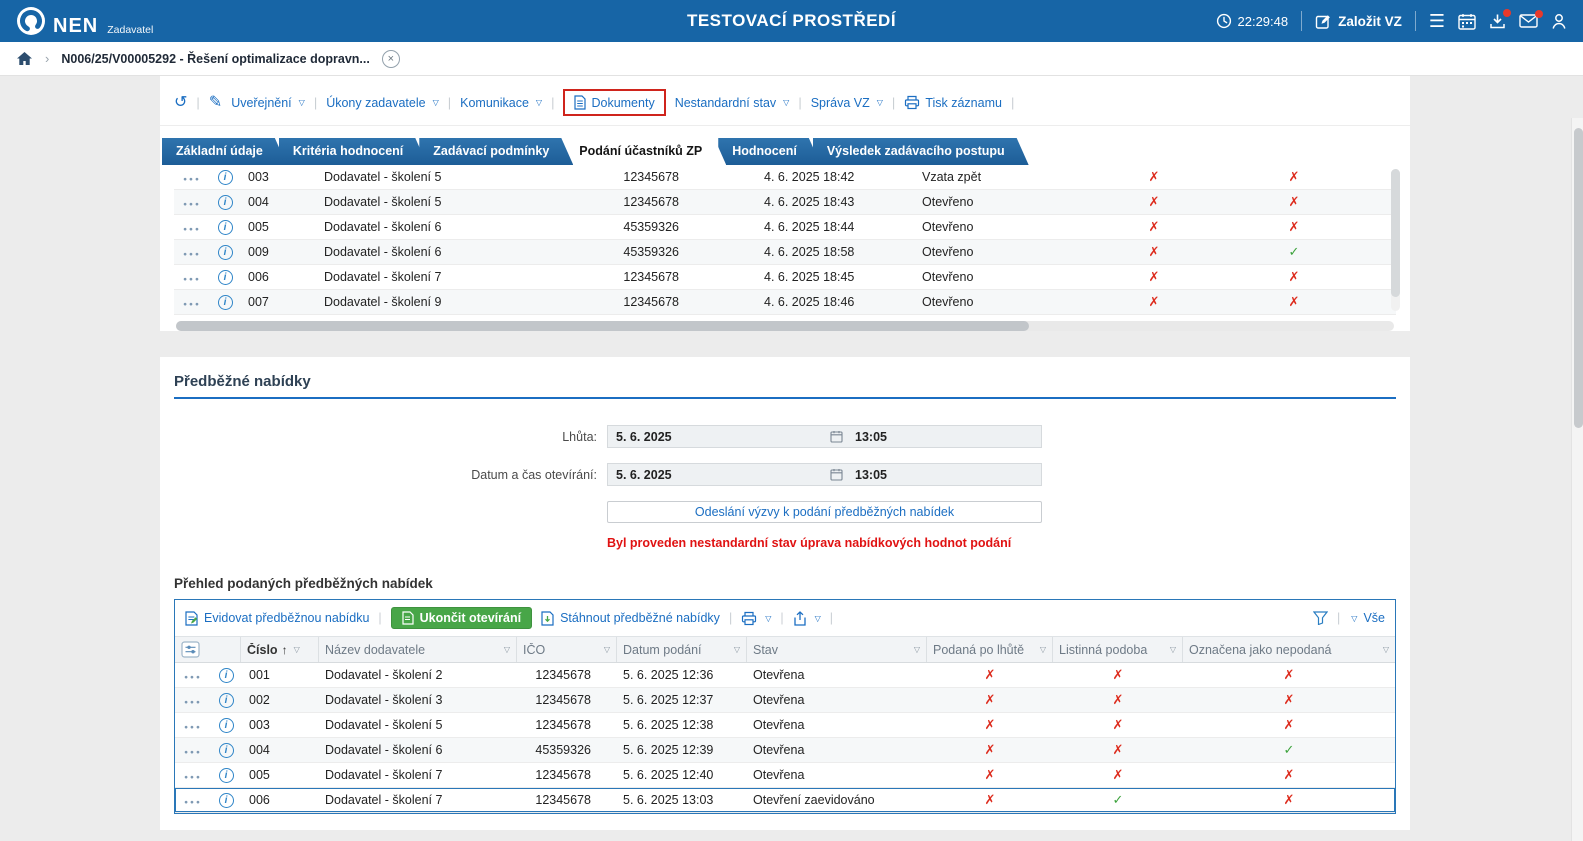  What do you see at coordinates (418, 649) in the screenshot?
I see `column-header-nazev-dodavatele: Název dodavatele ▽` at bounding box center [418, 649].